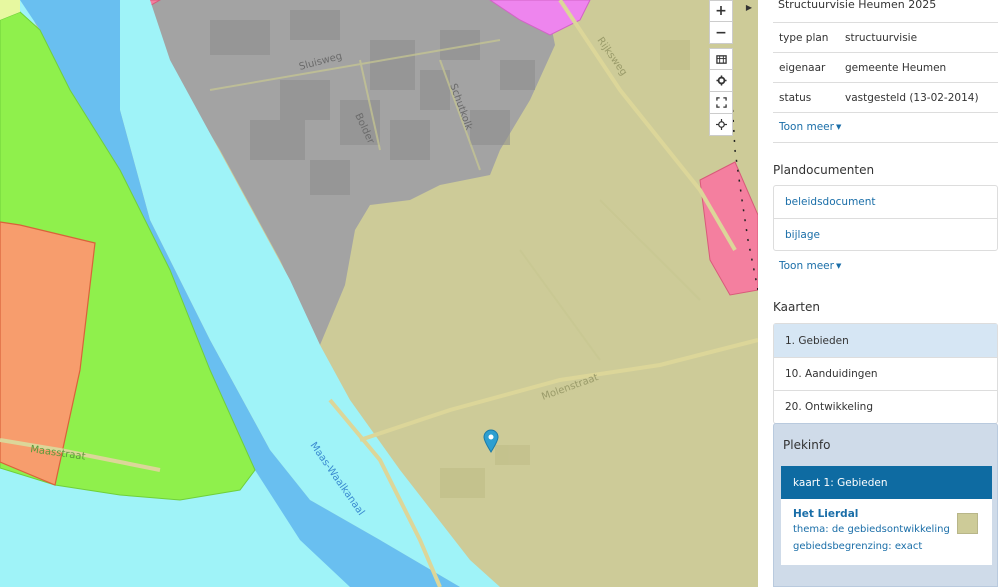  What do you see at coordinates (806, 67) in the screenshot?
I see `property-key: eigenaar` at bounding box center [806, 67].